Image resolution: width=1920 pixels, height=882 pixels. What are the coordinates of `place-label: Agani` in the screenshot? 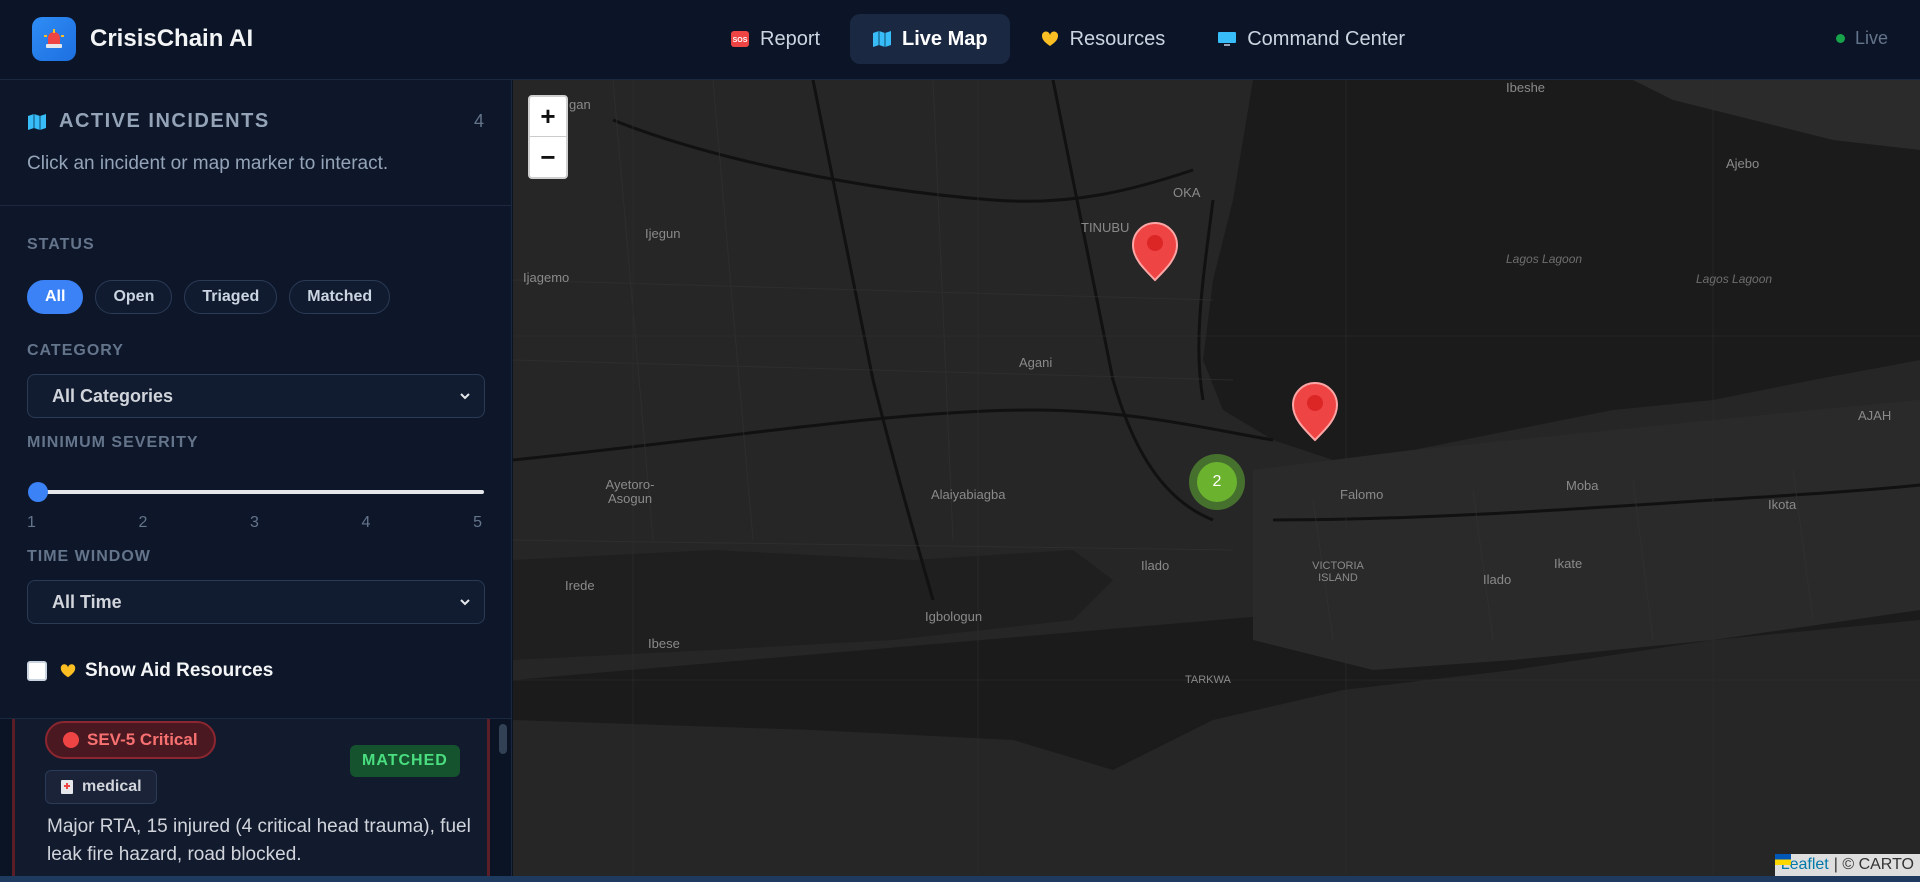 It's located at (1036, 362).